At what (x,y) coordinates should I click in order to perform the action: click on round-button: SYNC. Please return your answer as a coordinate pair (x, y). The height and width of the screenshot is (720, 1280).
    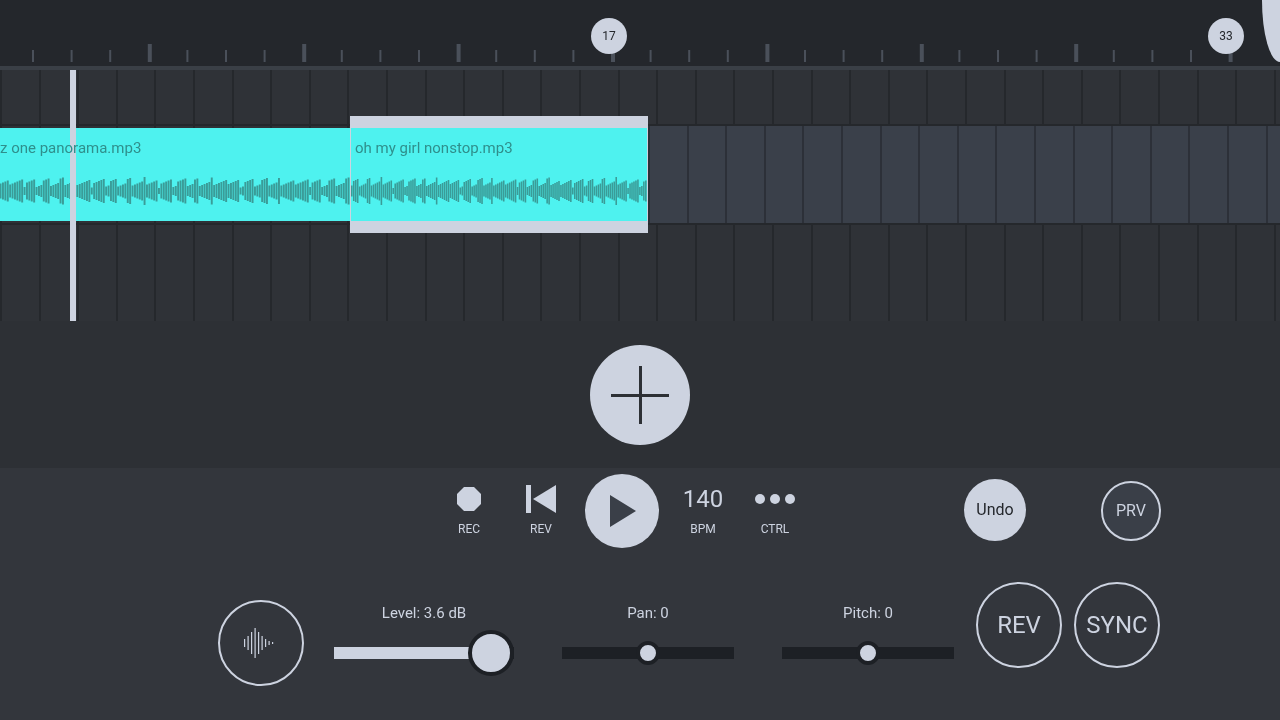
    Looking at the image, I should click on (1117, 625).